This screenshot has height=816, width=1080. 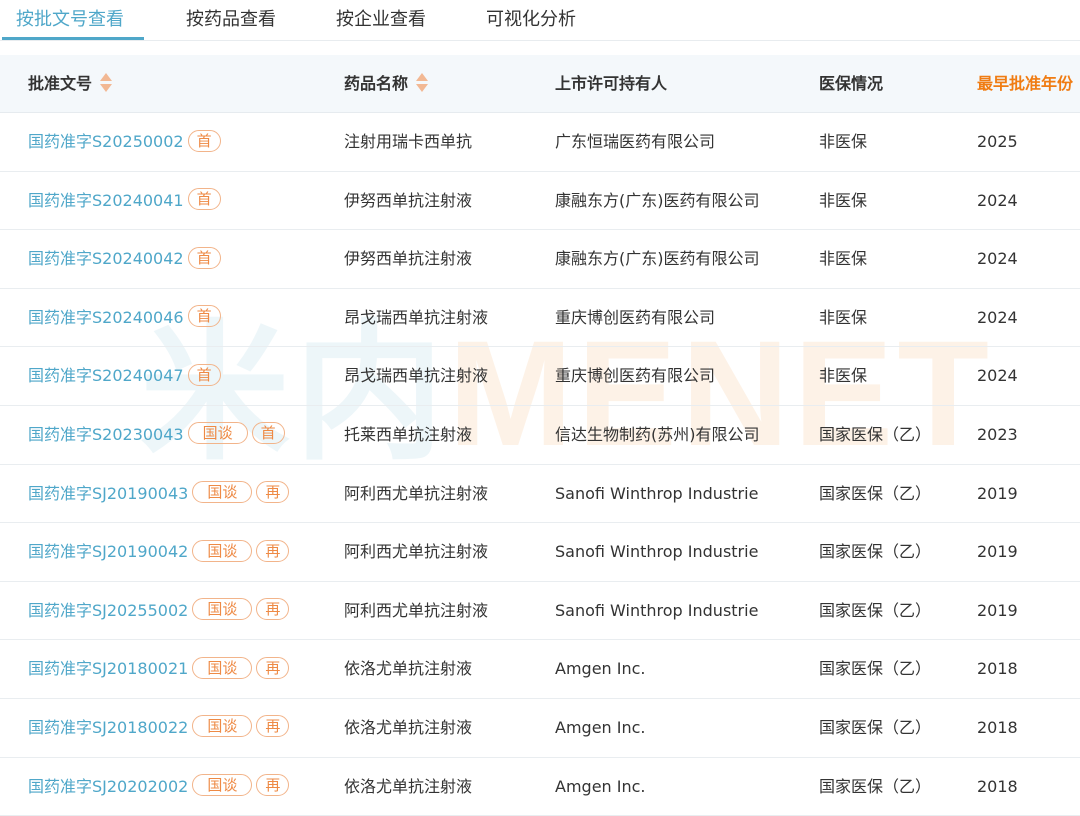 What do you see at coordinates (108, 668) in the screenshot?
I see `approval-number-link: 国药准字SJ20180021` at bounding box center [108, 668].